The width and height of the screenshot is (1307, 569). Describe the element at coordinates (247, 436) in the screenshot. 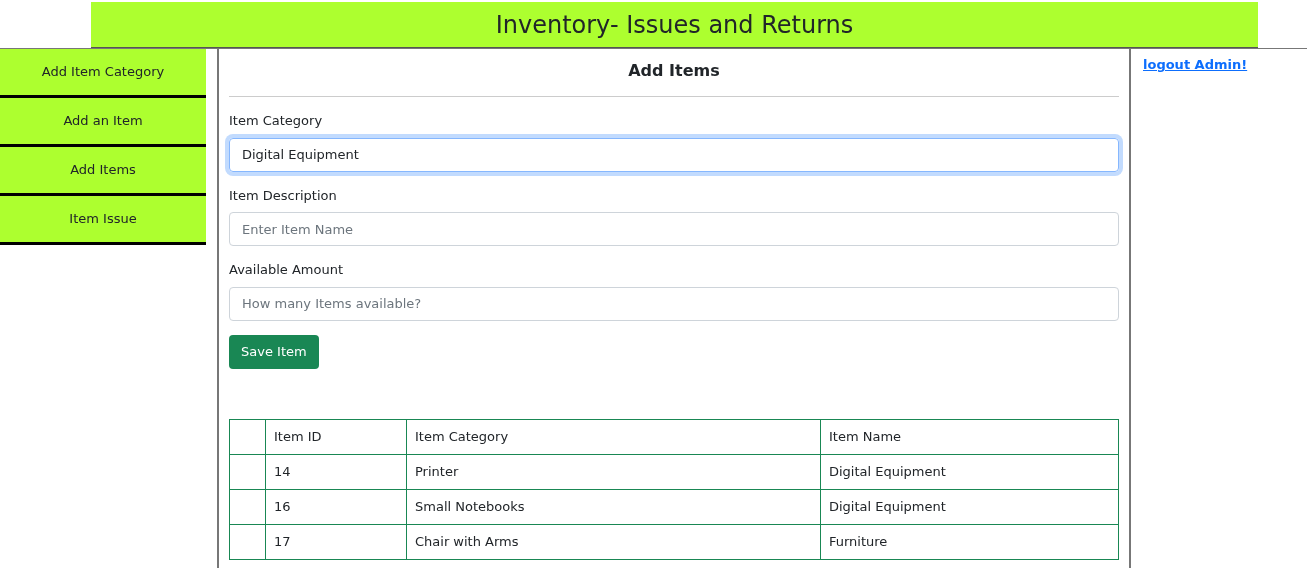

I see `column-header` at that location.